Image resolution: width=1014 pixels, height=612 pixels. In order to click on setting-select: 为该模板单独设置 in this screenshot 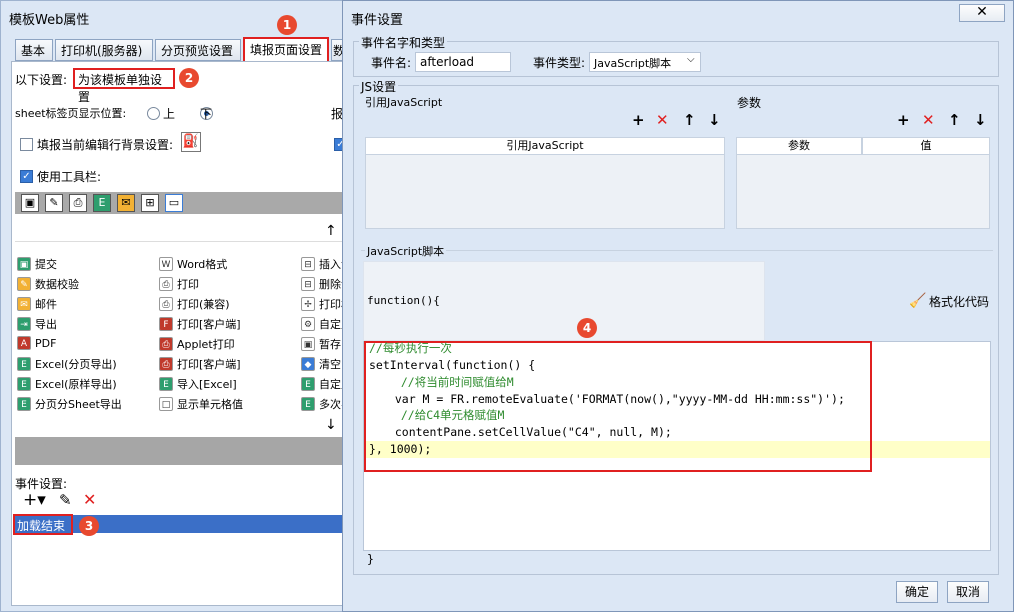, I will do `click(124, 86)`.